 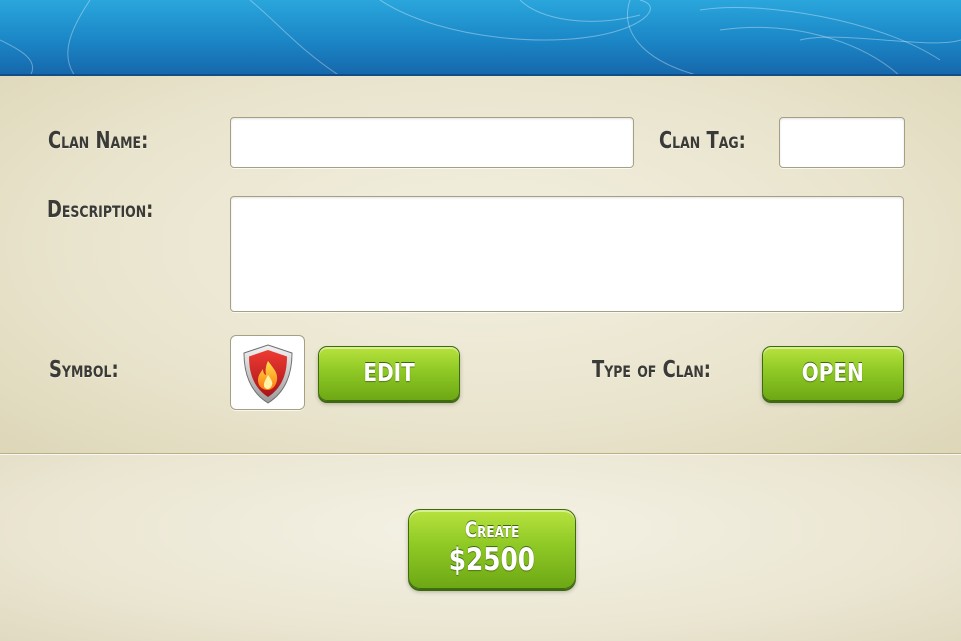 What do you see at coordinates (702, 141) in the screenshot?
I see `clan-tag-label: Clan Tag:` at bounding box center [702, 141].